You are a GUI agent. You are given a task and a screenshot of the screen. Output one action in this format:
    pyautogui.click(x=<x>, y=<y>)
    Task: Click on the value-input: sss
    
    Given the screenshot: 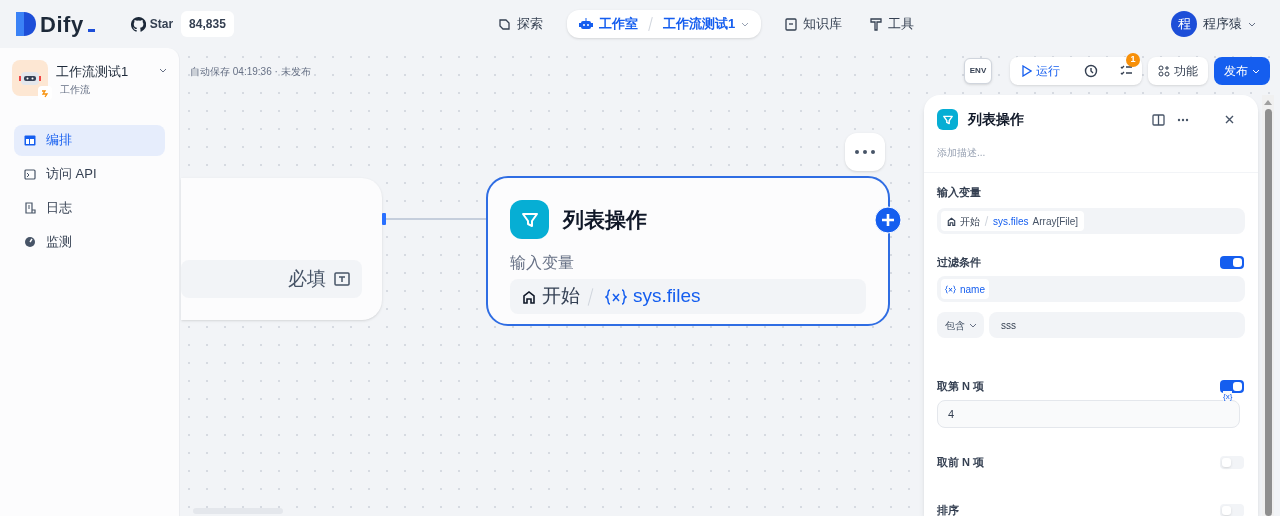 What is the action you would take?
    pyautogui.click(x=1117, y=325)
    